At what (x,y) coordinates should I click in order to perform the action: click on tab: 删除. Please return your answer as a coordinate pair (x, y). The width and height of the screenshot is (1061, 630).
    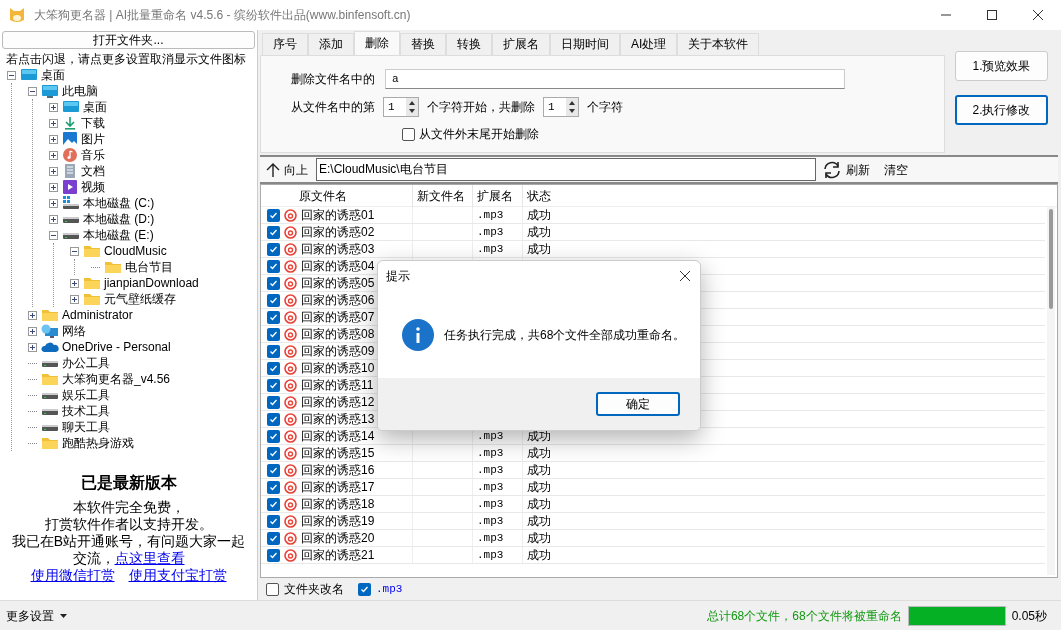
    Looking at the image, I should click on (377, 43).